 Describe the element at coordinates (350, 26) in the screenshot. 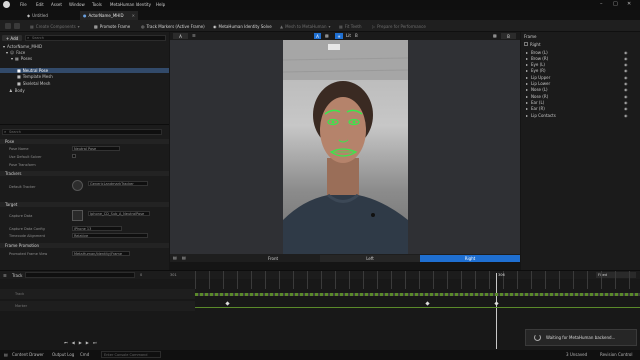

I see `fit-teeth-button: ▦ Fit Teeth` at that location.